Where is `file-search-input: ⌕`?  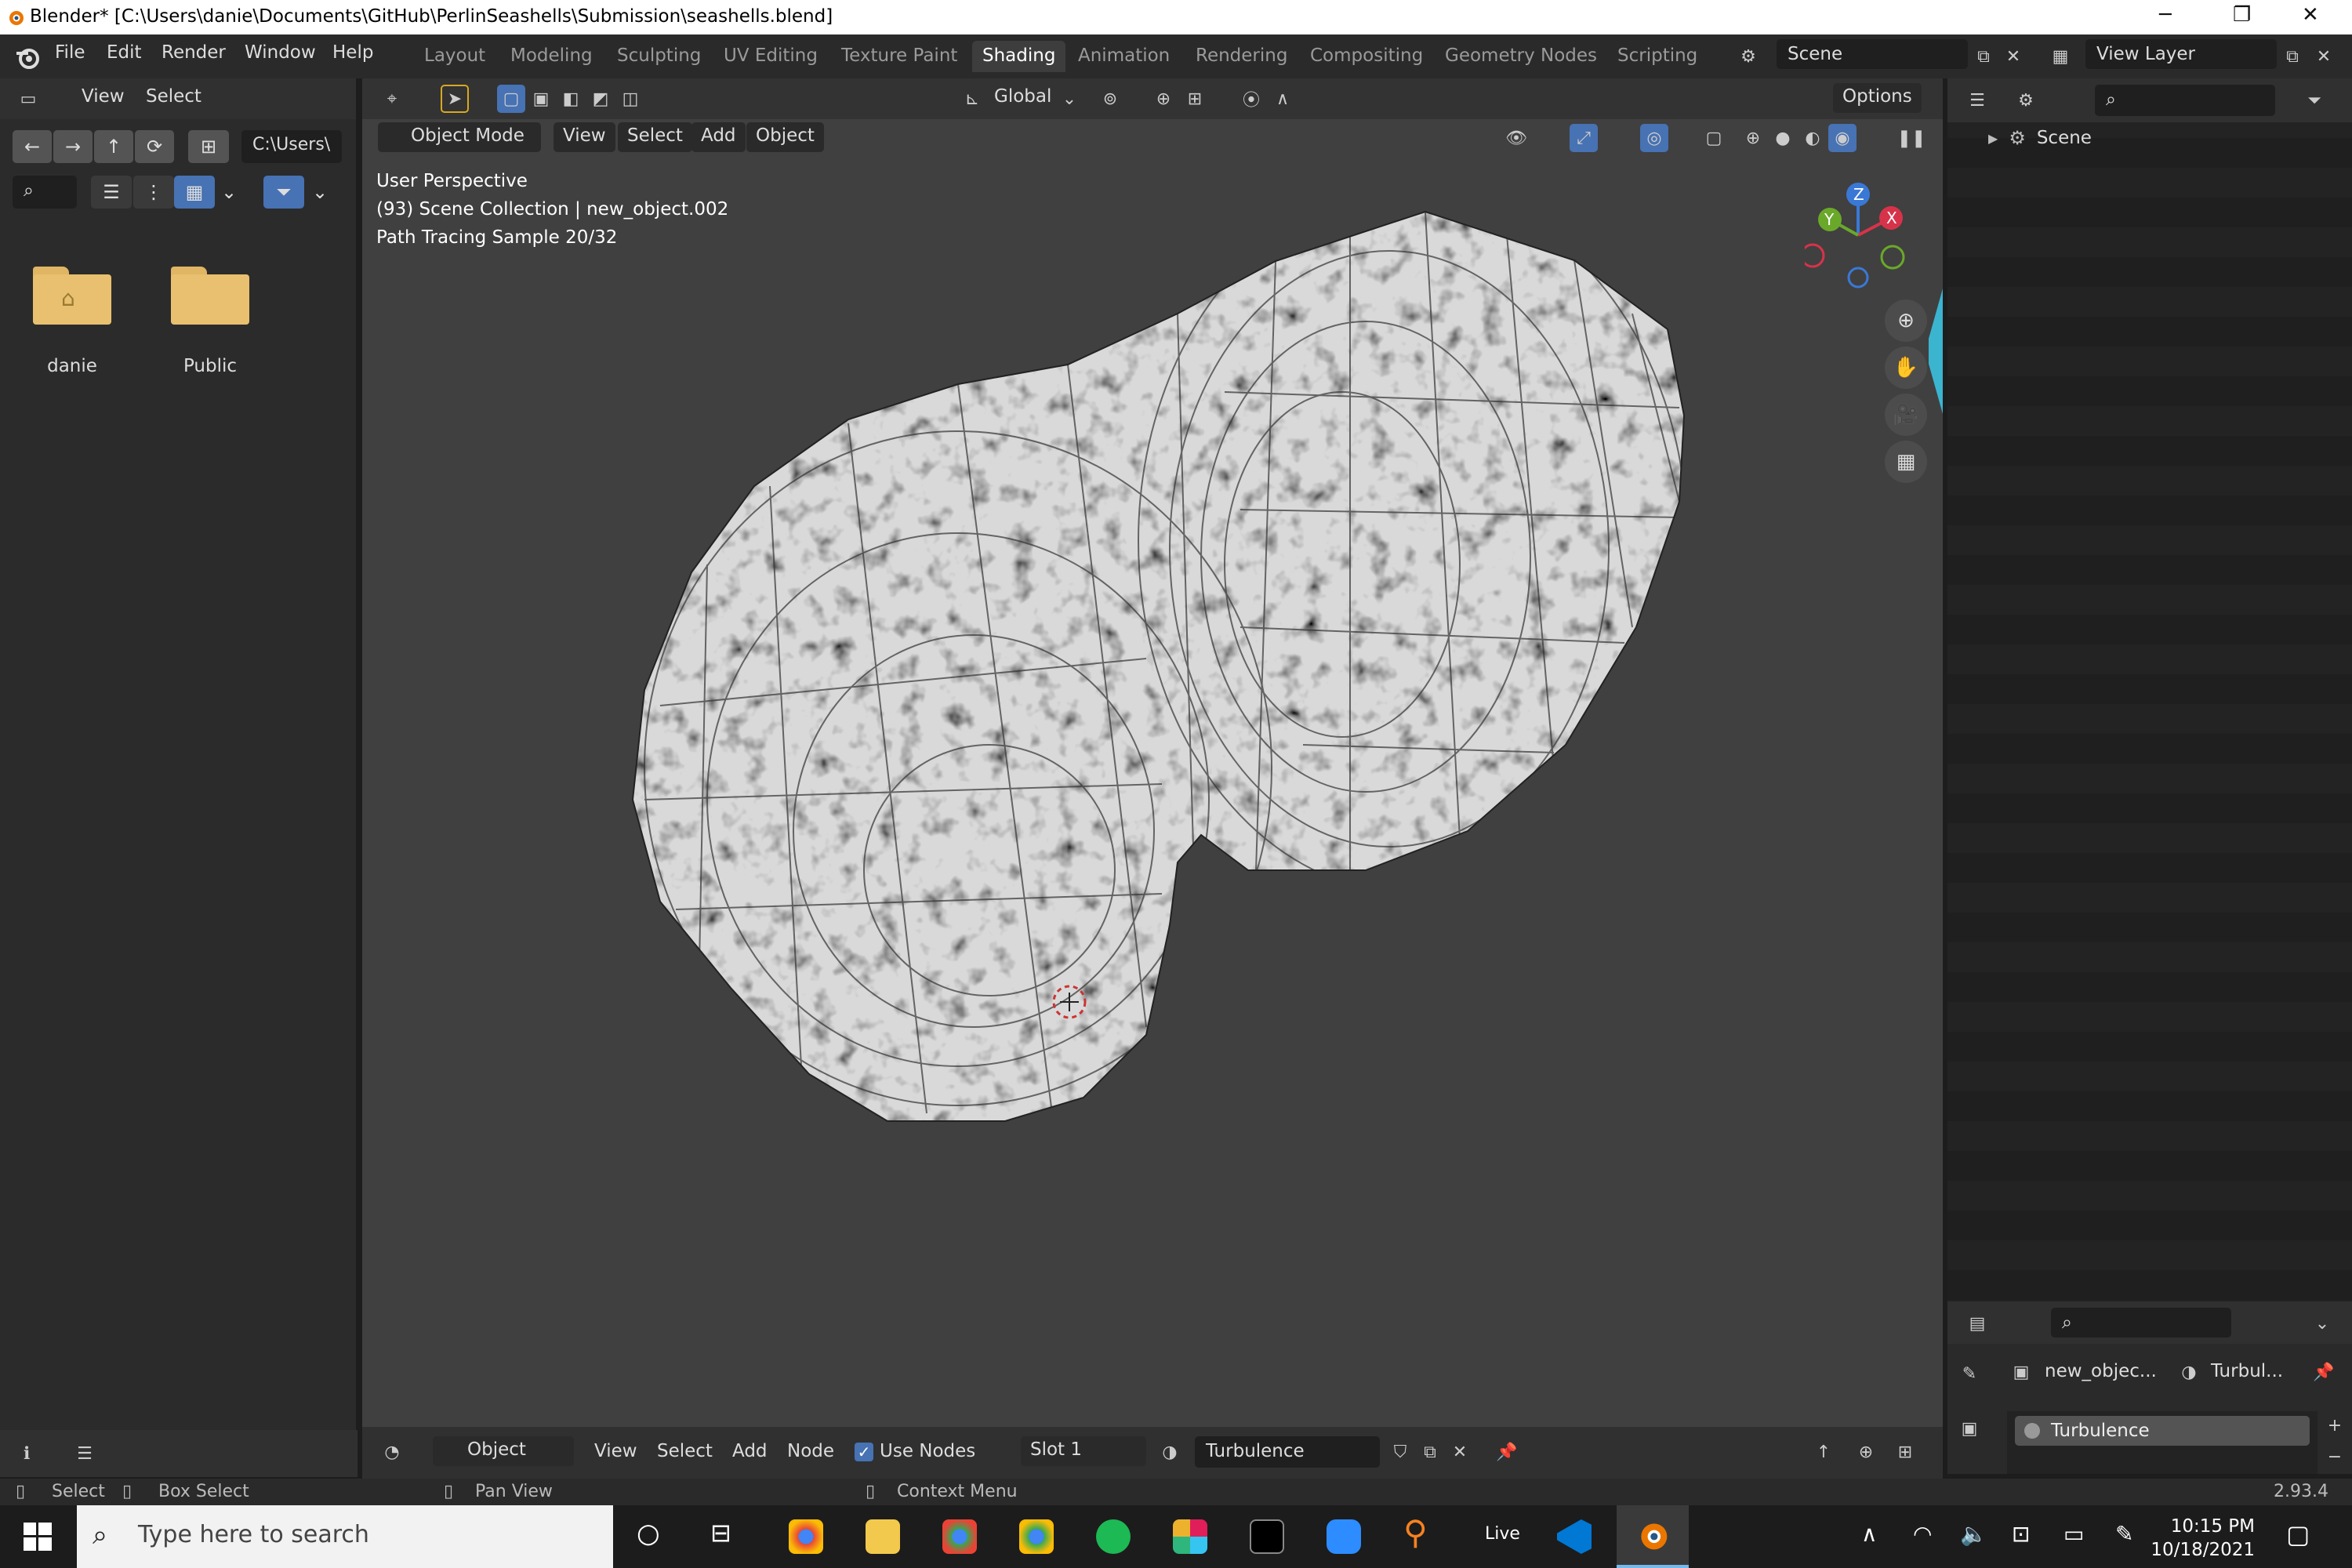
file-search-input: ⌕ is located at coordinates (45, 192).